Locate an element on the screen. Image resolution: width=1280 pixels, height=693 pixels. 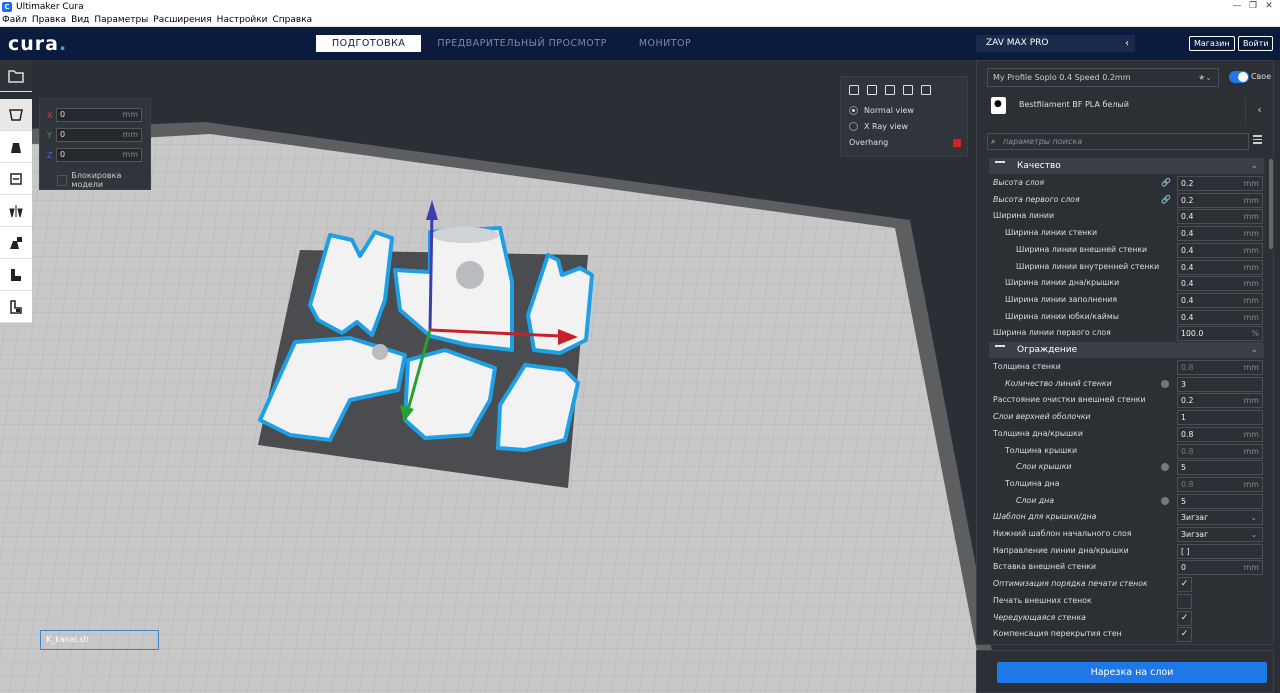
settings-scrollbar is located at coordinates (1271, 204).